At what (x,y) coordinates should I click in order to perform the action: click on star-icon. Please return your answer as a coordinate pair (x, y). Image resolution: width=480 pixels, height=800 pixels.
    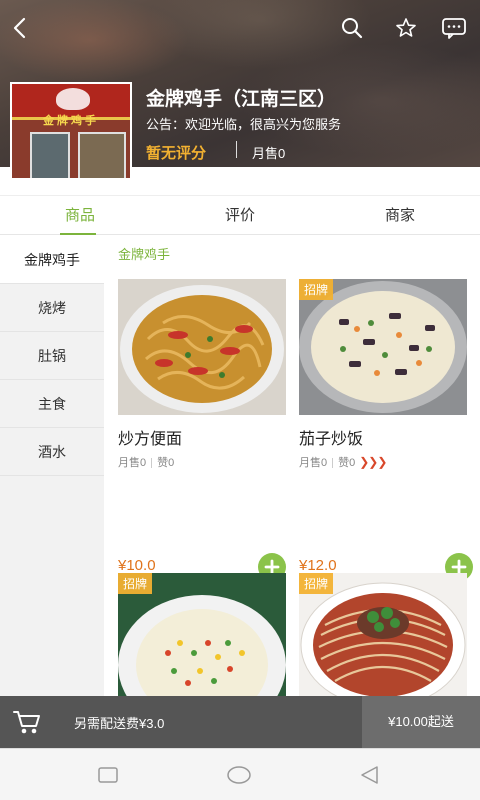
    Looking at the image, I should click on (406, 28).